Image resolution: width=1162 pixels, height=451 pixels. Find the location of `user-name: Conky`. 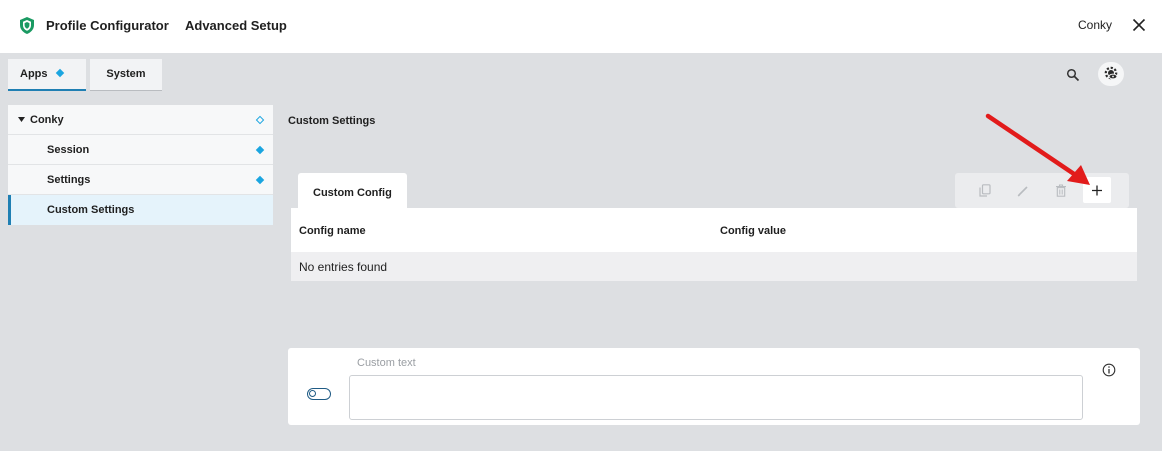

user-name: Conky is located at coordinates (1094, 25).